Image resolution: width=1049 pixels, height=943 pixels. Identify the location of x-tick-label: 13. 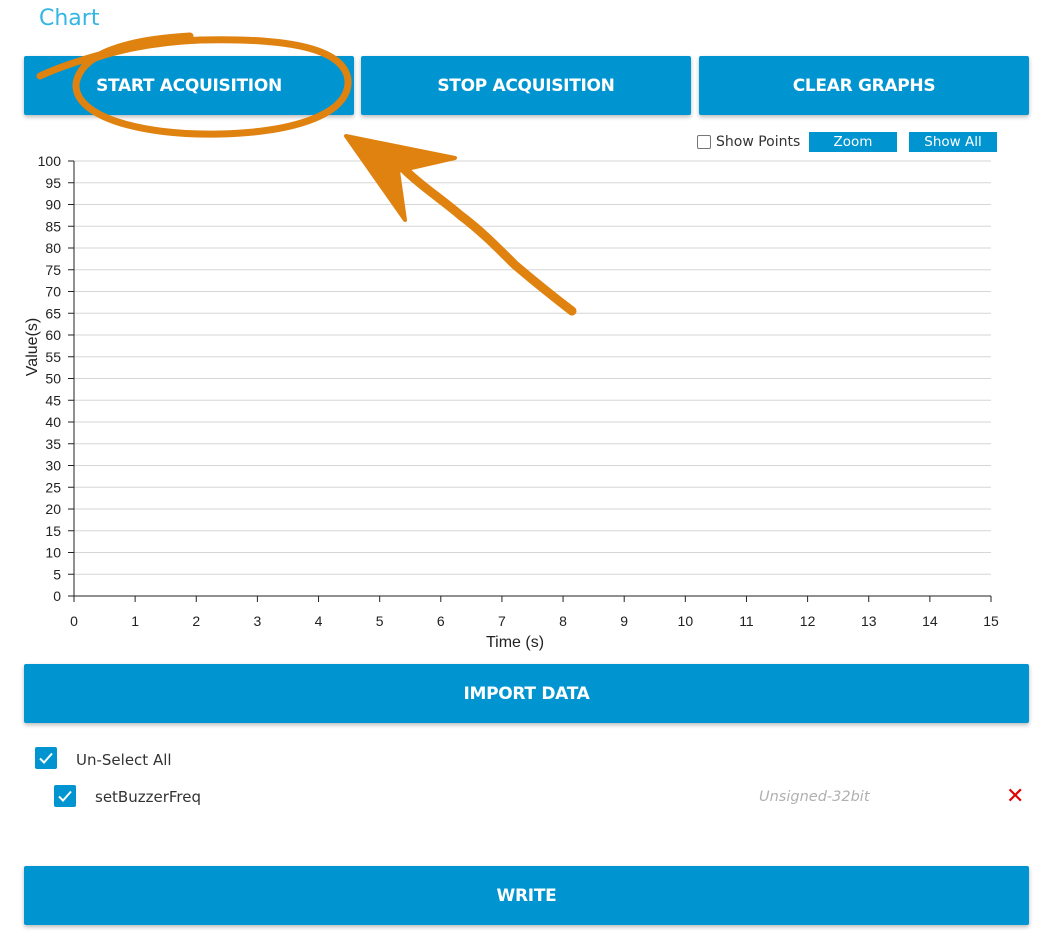
(869, 621).